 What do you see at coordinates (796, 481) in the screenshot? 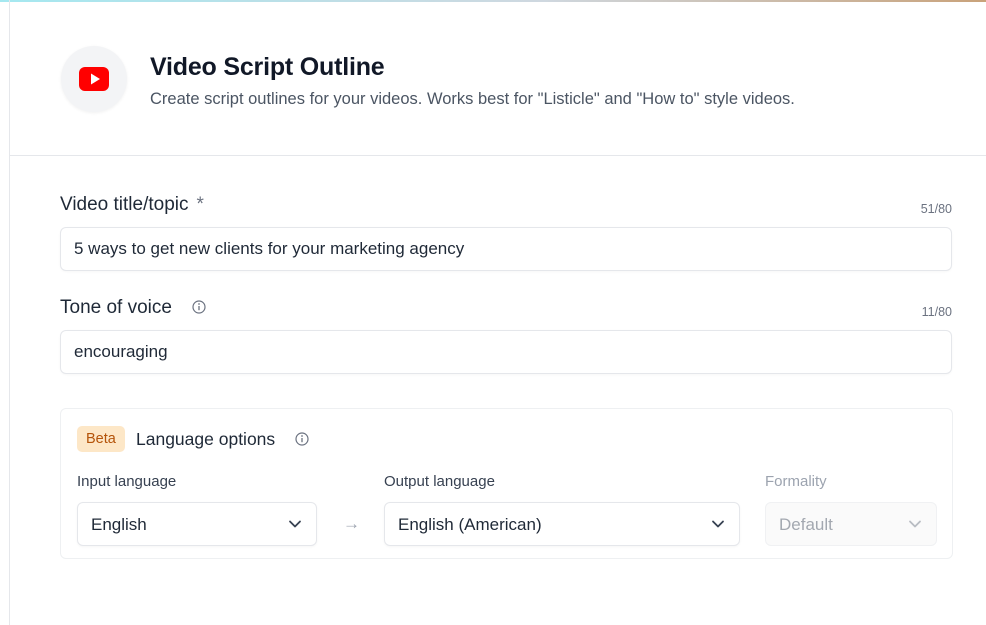
I see `formality-label: Formality` at bounding box center [796, 481].